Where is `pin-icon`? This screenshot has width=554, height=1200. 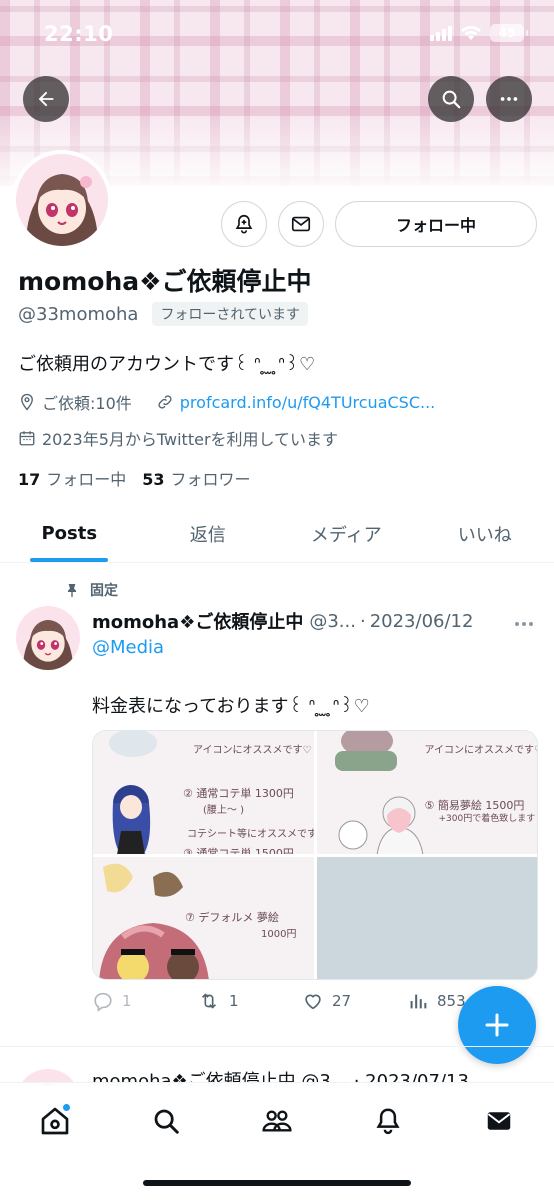
pin-icon is located at coordinates (72, 591).